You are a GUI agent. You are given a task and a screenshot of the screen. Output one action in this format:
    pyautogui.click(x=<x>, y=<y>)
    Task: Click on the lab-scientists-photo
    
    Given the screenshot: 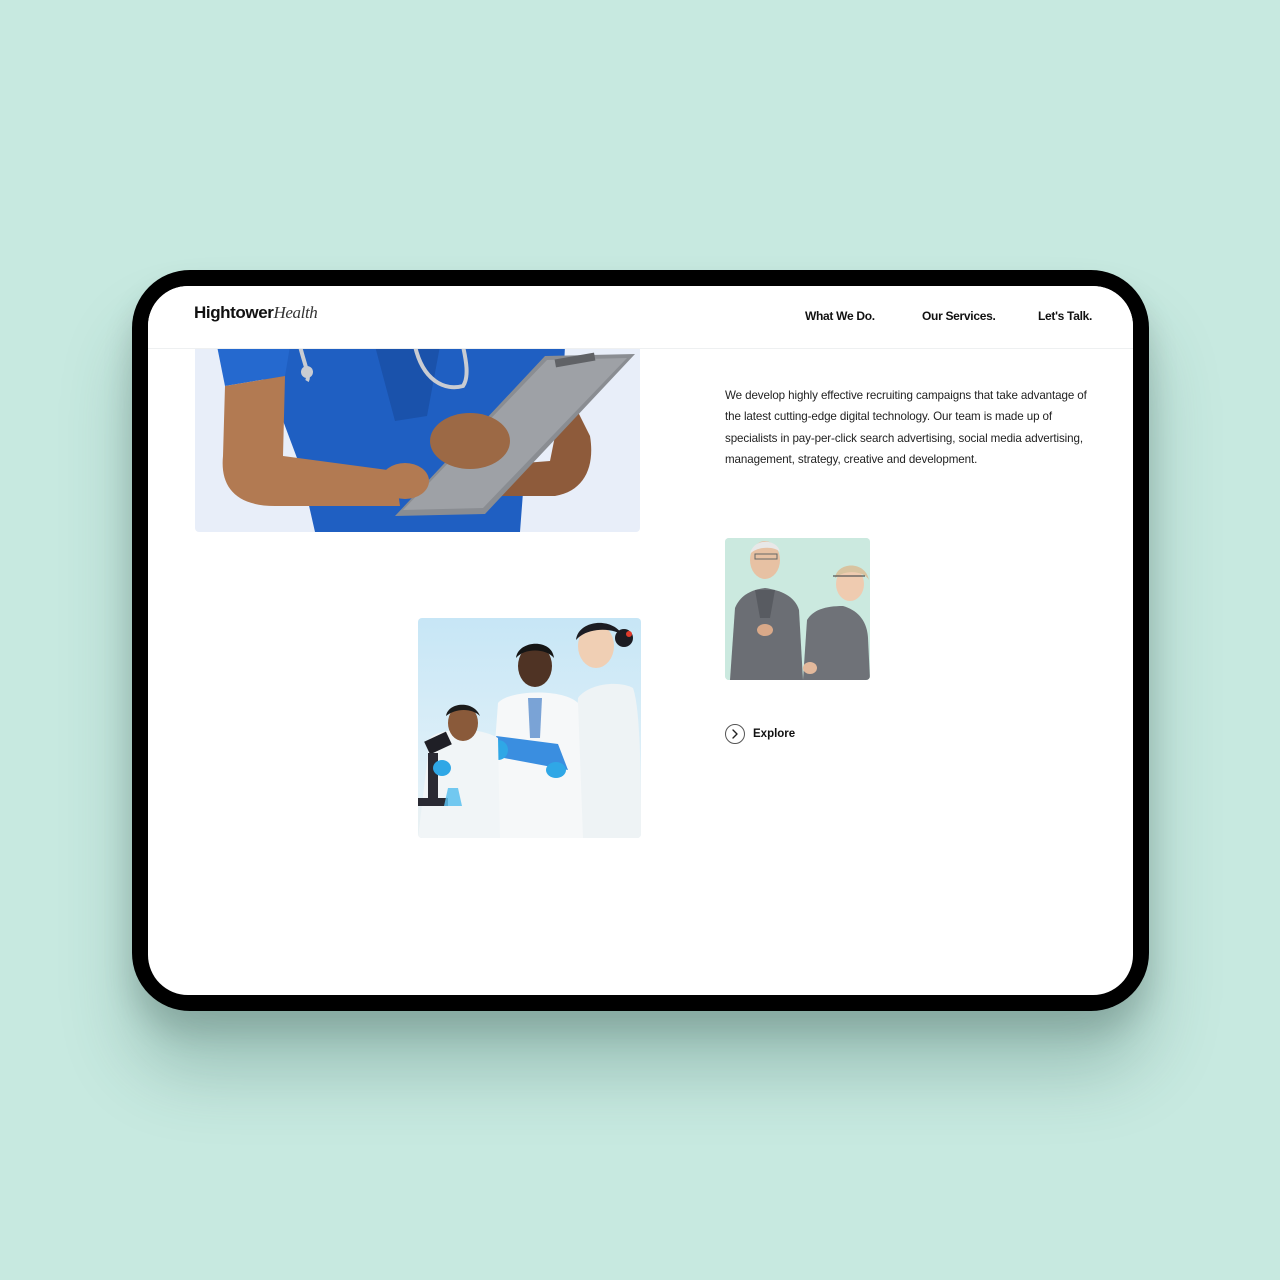 What is the action you would take?
    pyautogui.click(x=529, y=728)
    